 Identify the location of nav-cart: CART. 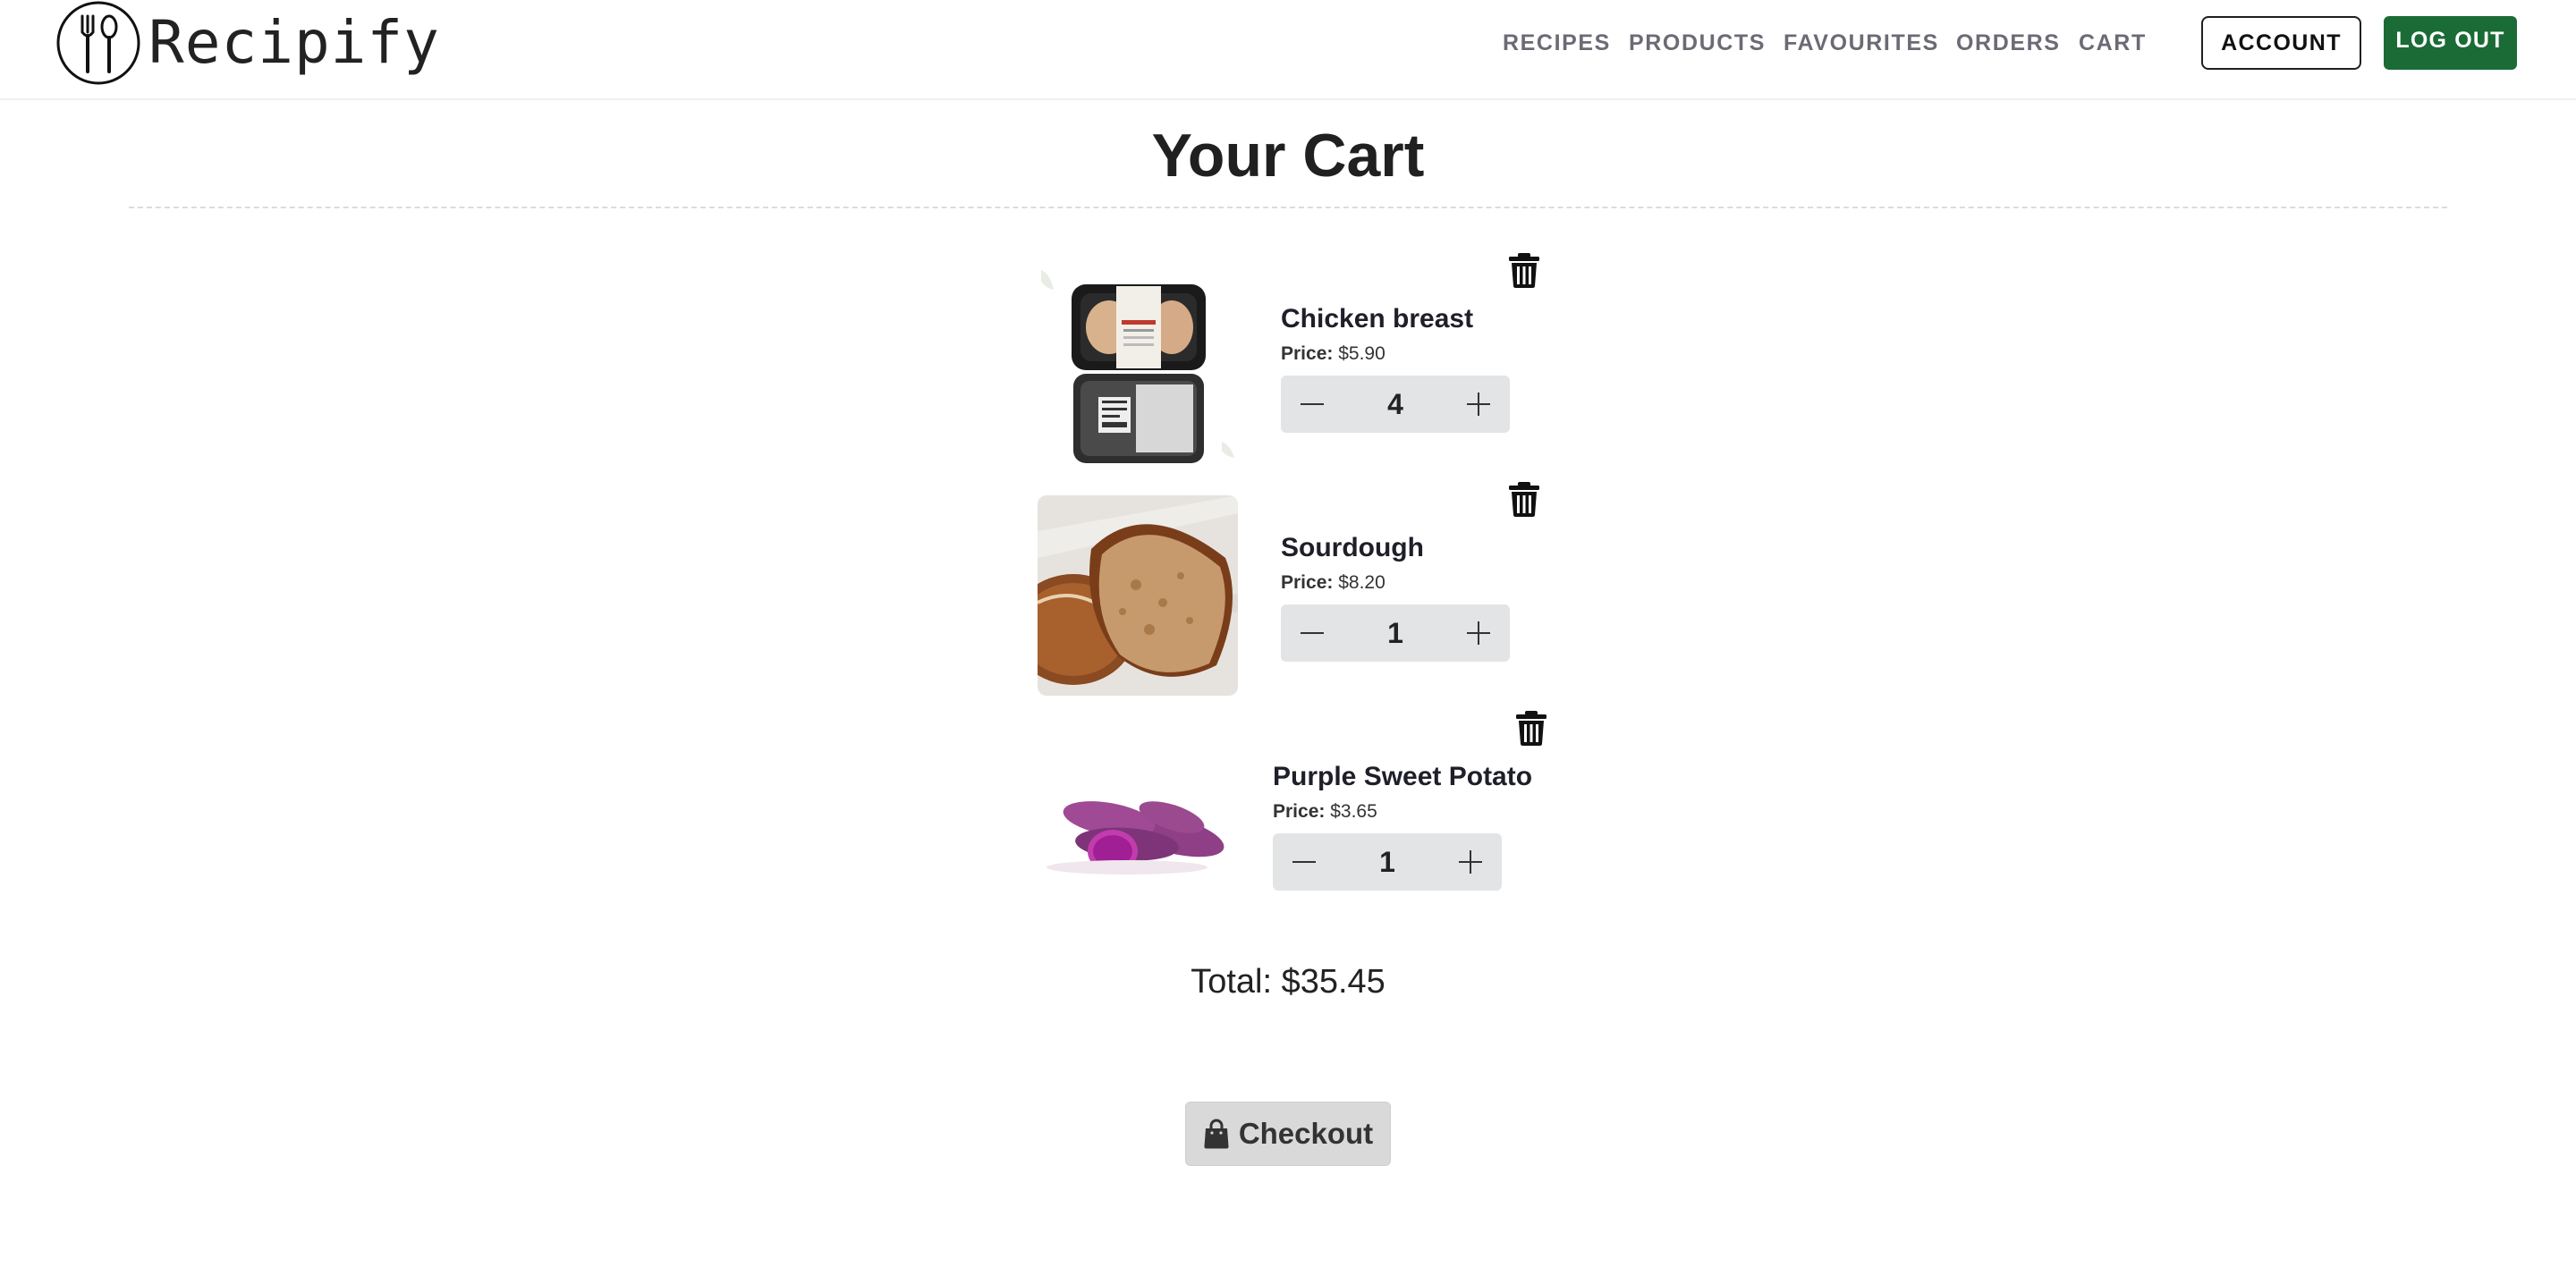
(2113, 43).